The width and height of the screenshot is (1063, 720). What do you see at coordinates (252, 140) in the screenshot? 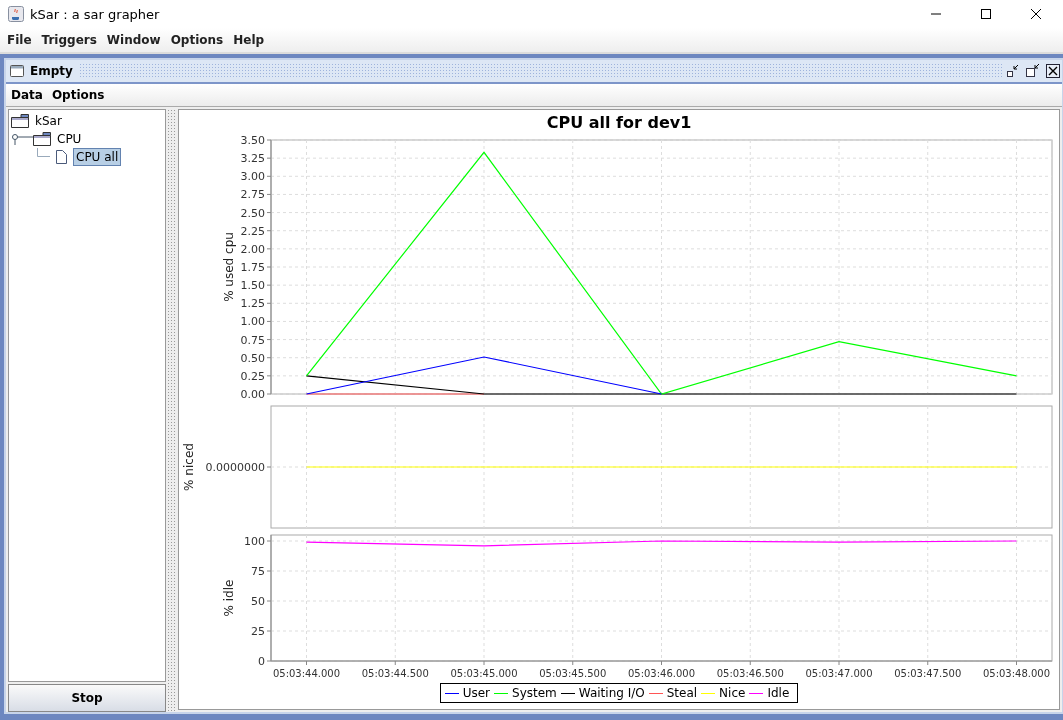
I see `axis-tick-label: 3.50` at bounding box center [252, 140].